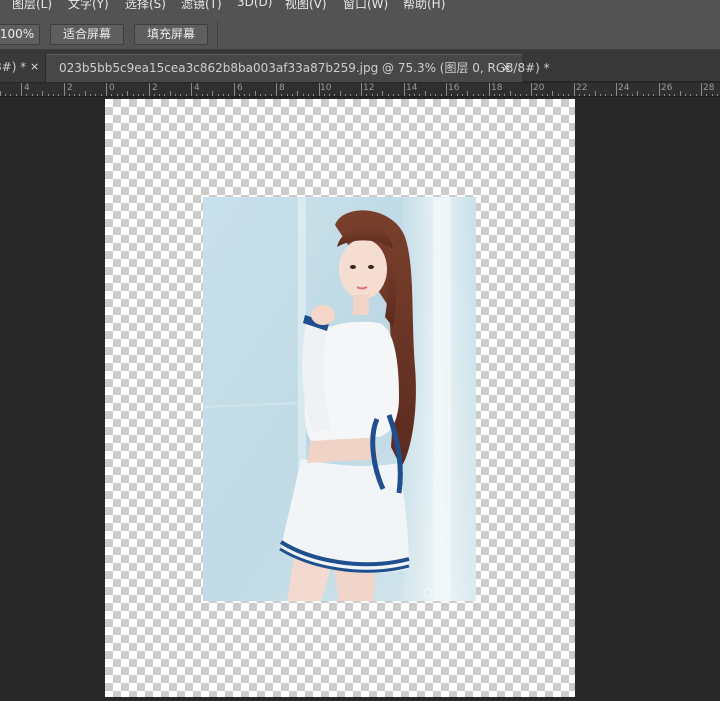  What do you see at coordinates (217, 35) in the screenshot?
I see `options-divider` at bounding box center [217, 35].